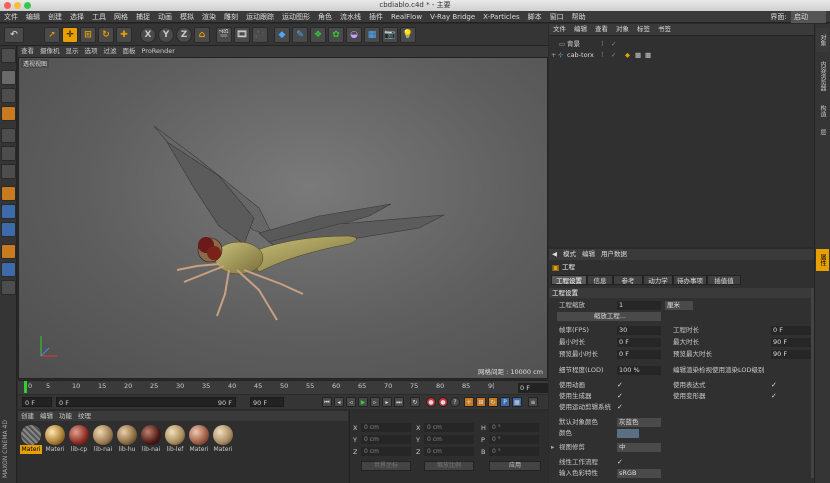  What do you see at coordinates (8, 229) in the screenshot?
I see `snap-button` at bounding box center [8, 229].